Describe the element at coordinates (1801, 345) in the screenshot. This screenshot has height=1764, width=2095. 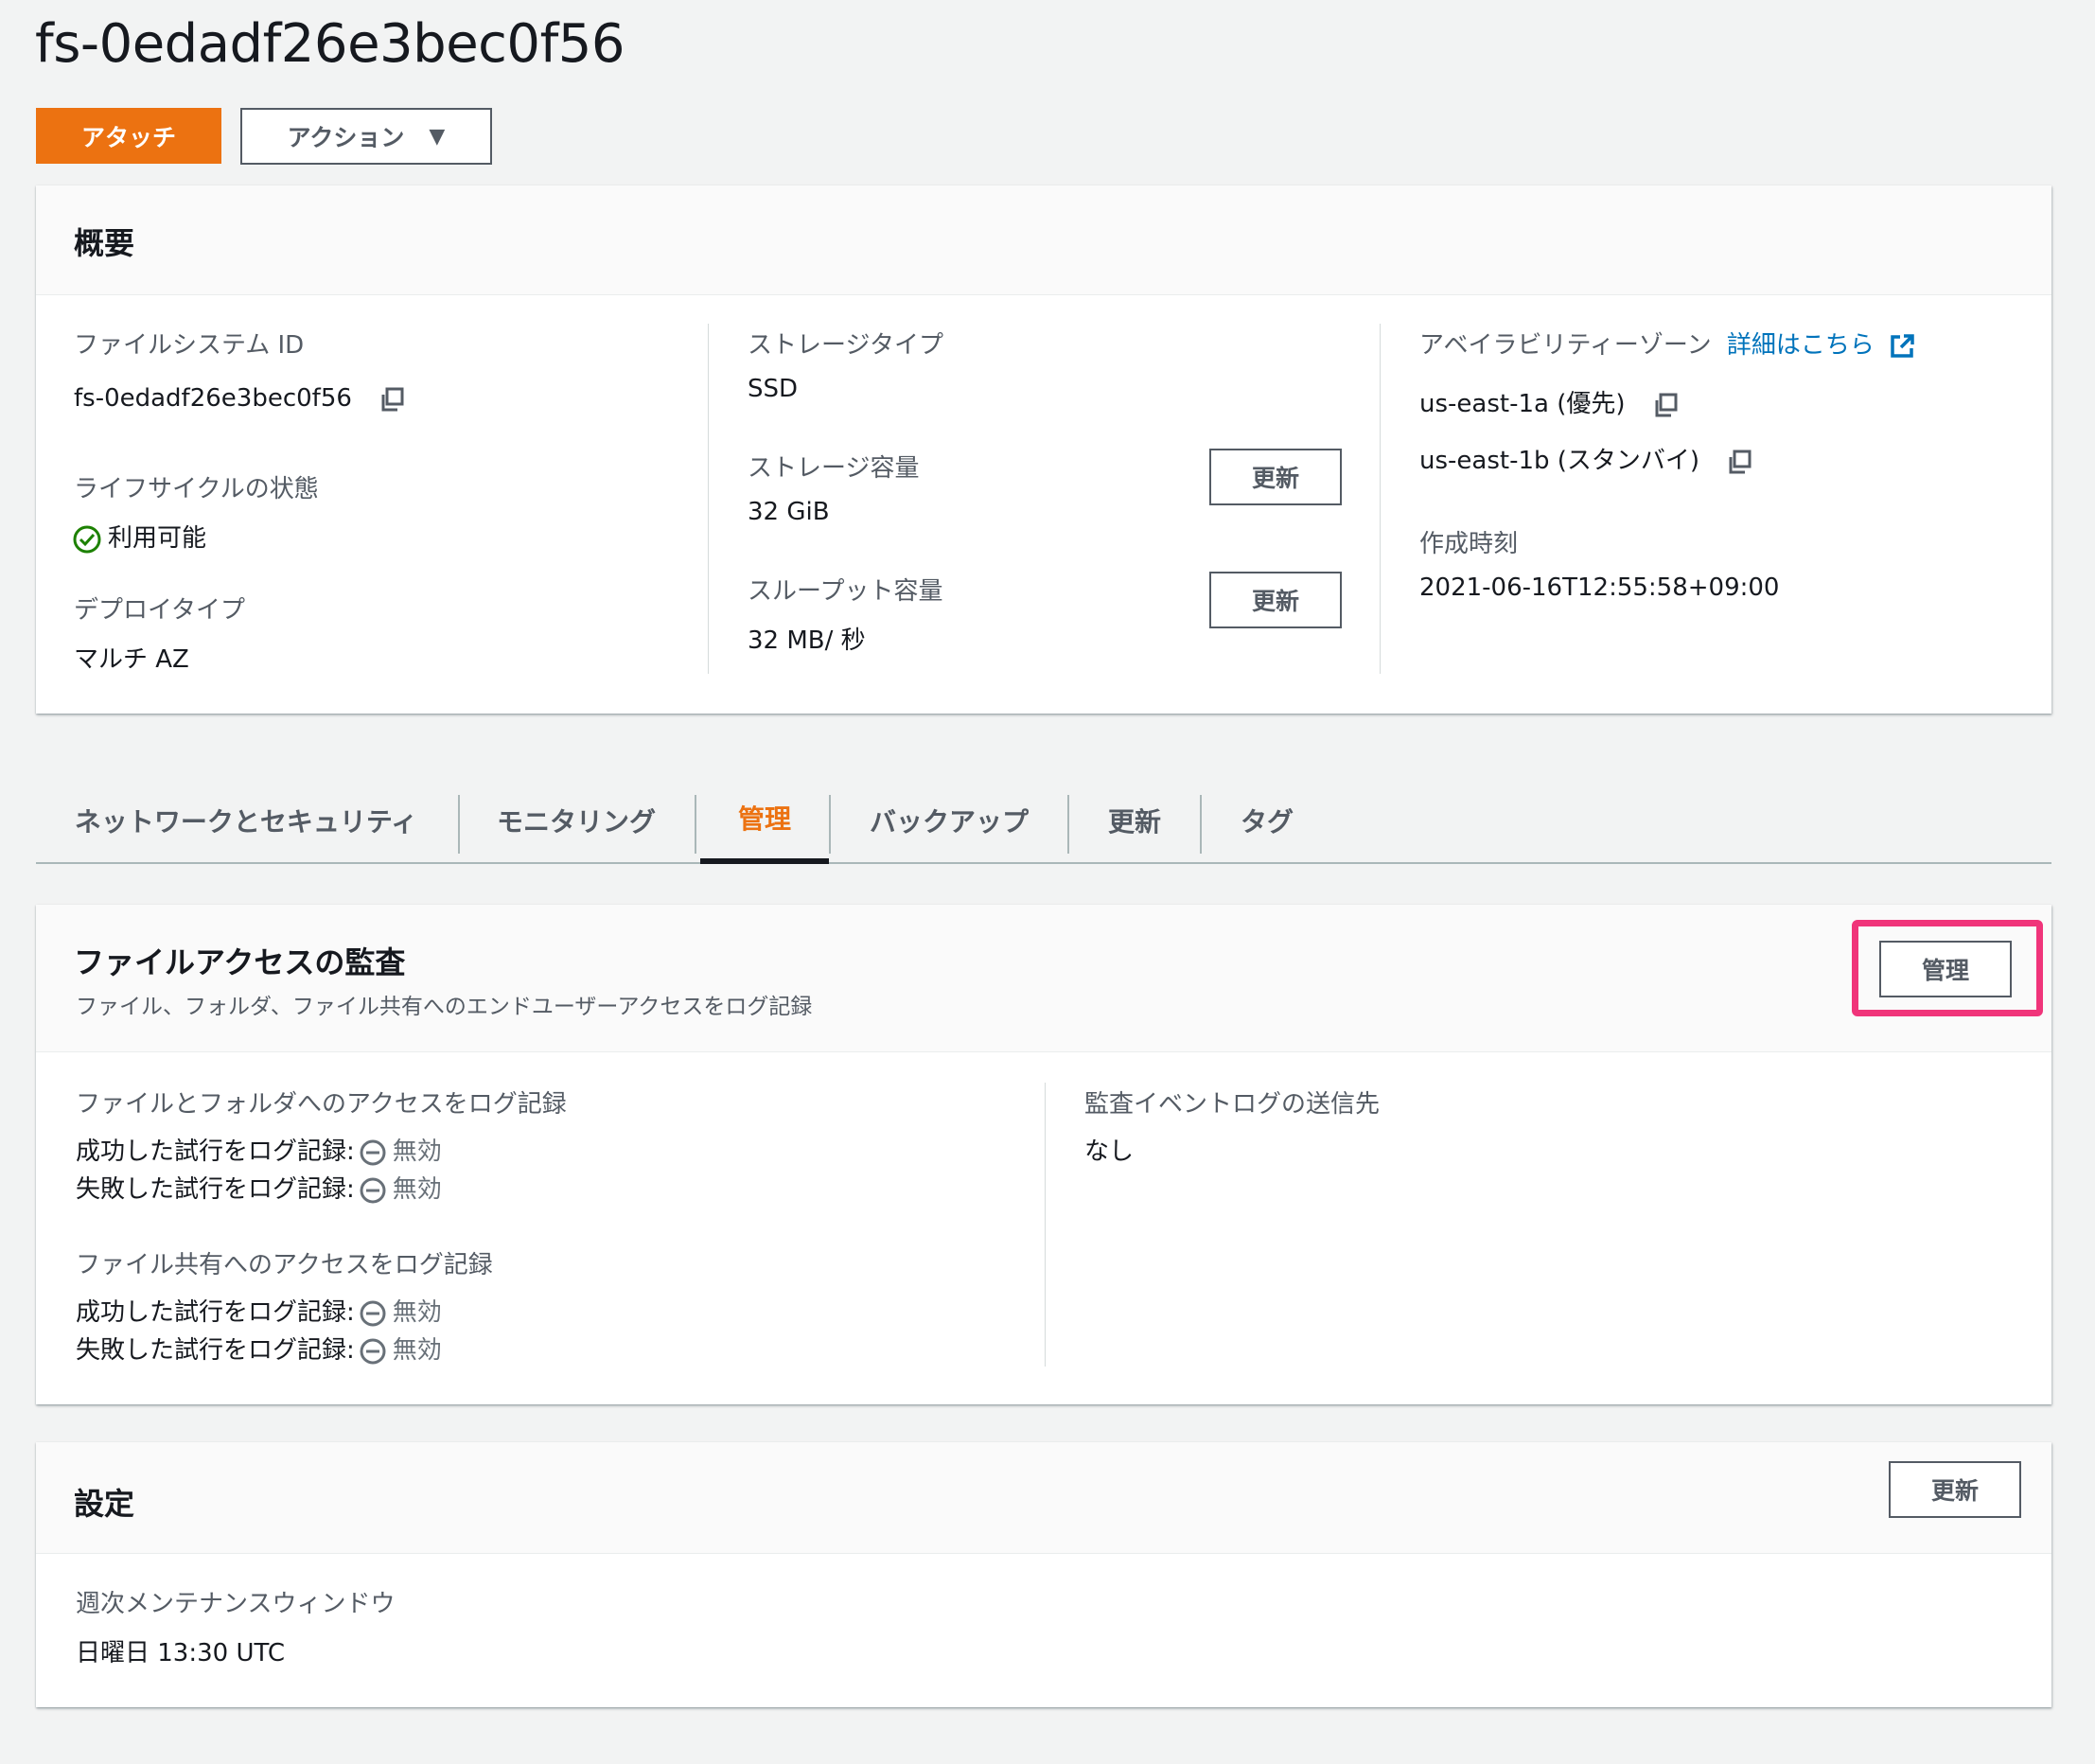
I see `az-learn-more-link: 詳細はこちら` at that location.